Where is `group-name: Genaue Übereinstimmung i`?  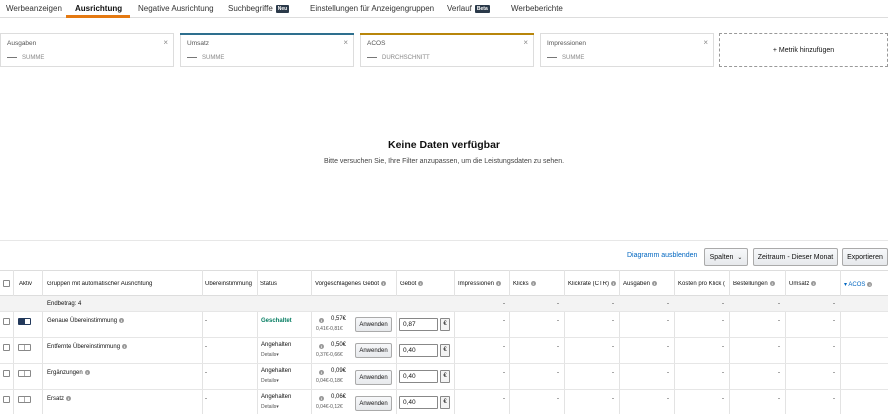 group-name: Genaue Übereinstimmung i is located at coordinates (86, 321).